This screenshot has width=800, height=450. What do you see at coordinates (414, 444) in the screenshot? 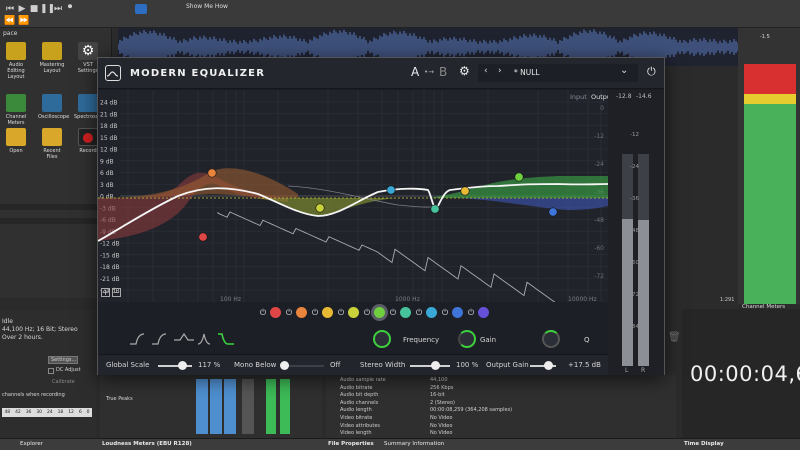
I see `tab-summary-information: Summary Information` at bounding box center [414, 444].